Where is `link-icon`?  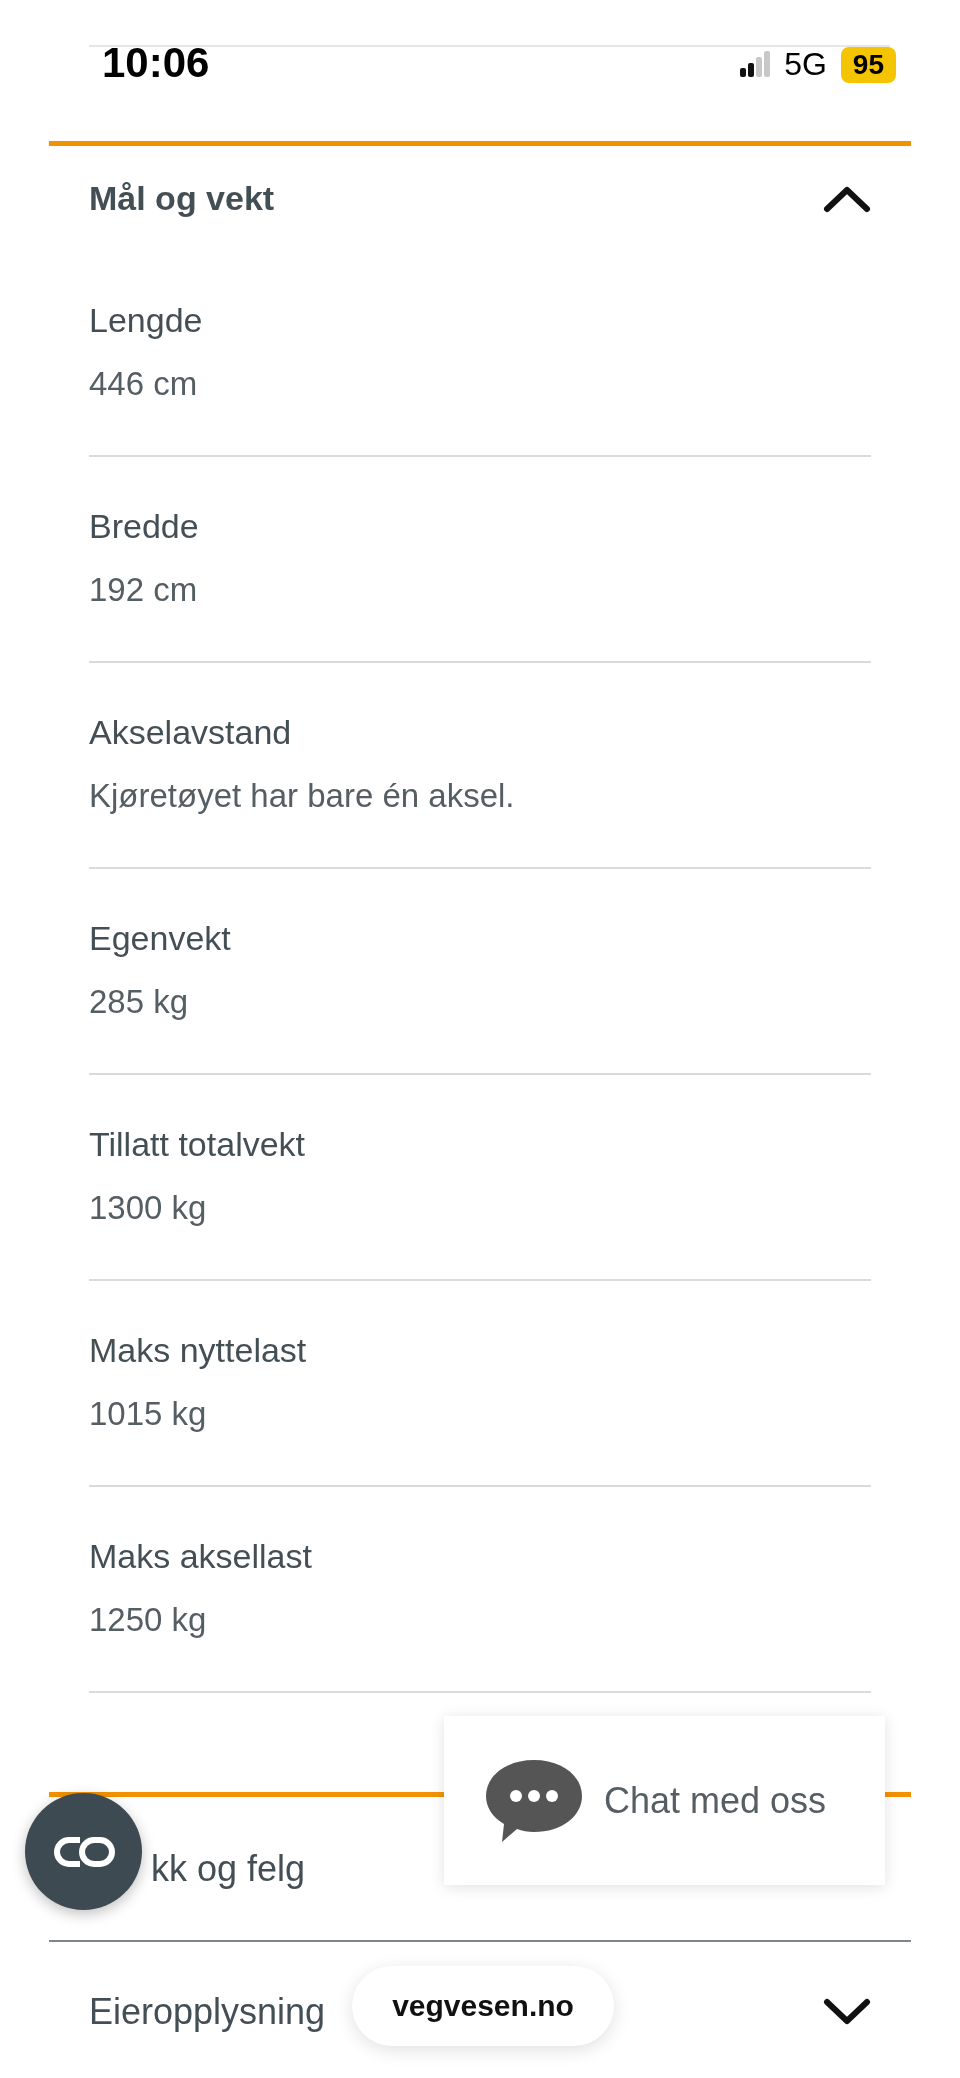 link-icon is located at coordinates (83, 1851).